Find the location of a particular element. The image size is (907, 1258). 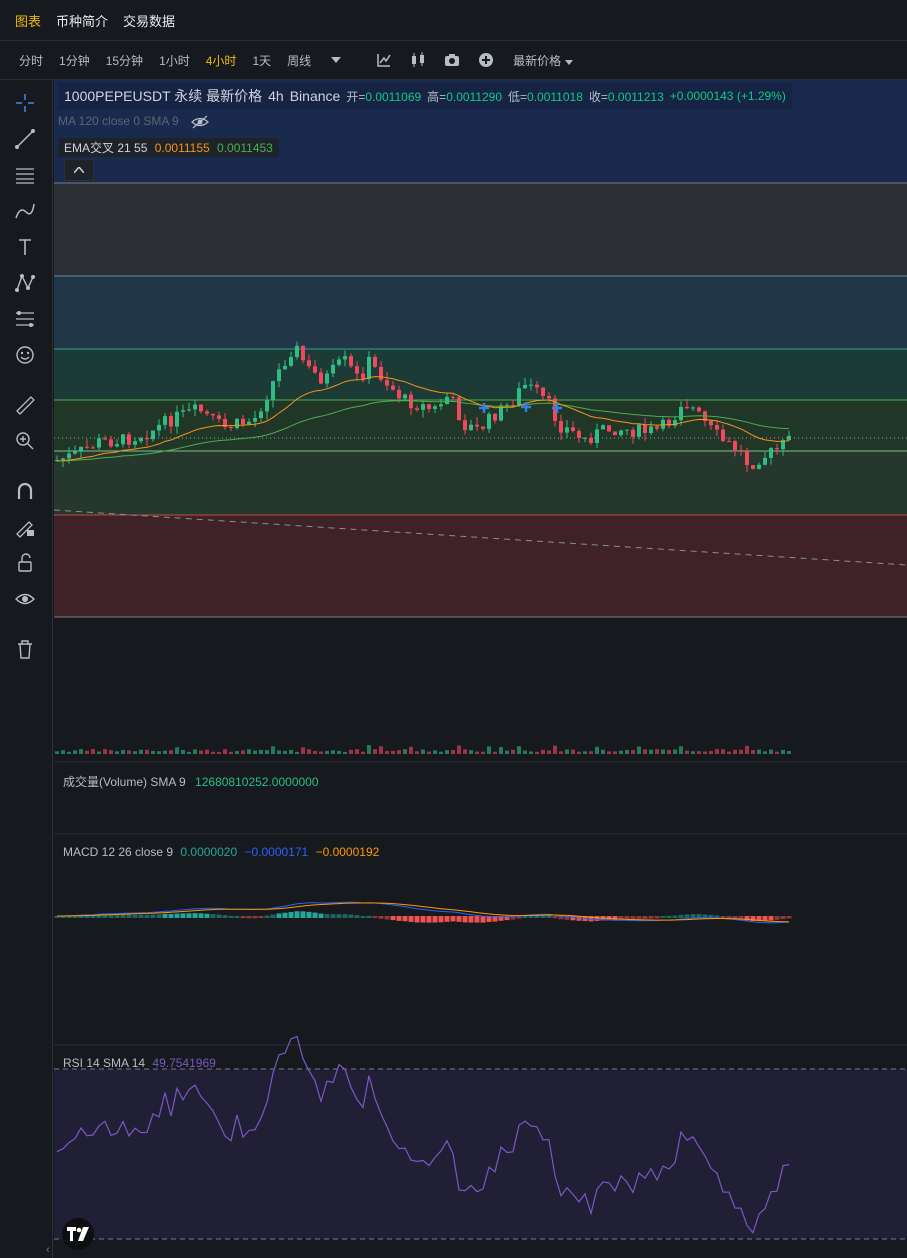

camera-icon is located at coordinates (452, 60).